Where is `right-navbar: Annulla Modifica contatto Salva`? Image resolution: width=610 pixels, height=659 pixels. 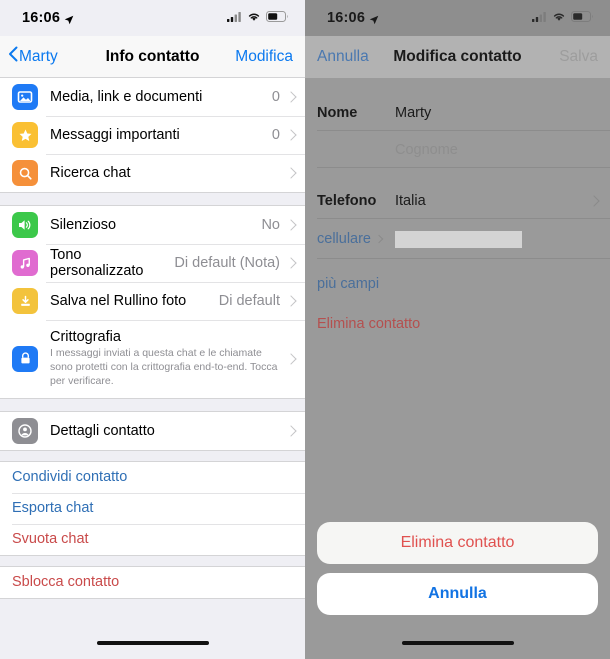
right-navbar: Annulla Modifica contatto Salva is located at coordinates (457, 57).